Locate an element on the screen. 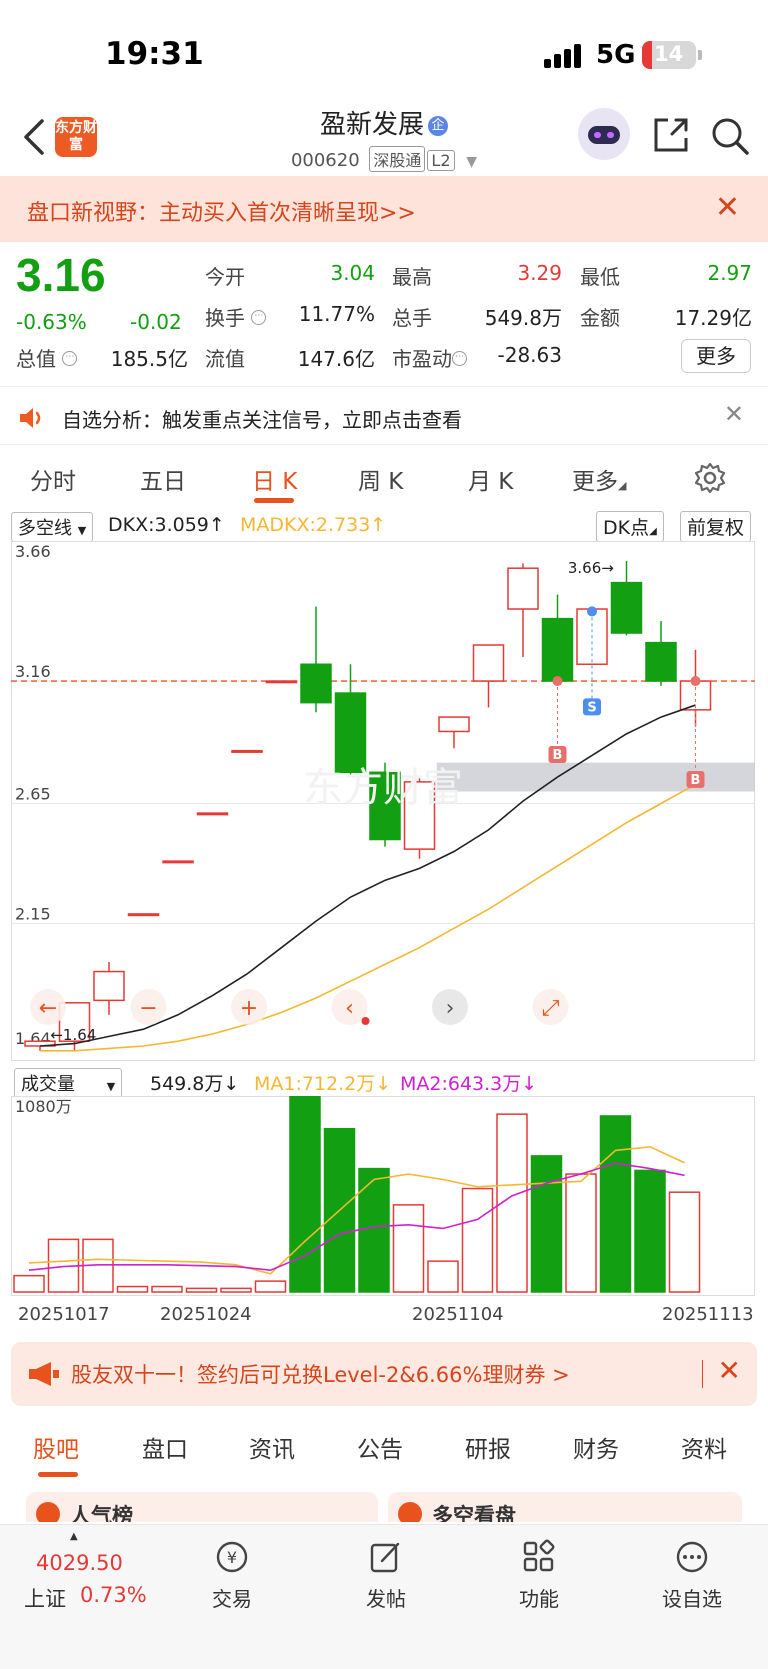  index-change: 0.73% is located at coordinates (113, 1595).